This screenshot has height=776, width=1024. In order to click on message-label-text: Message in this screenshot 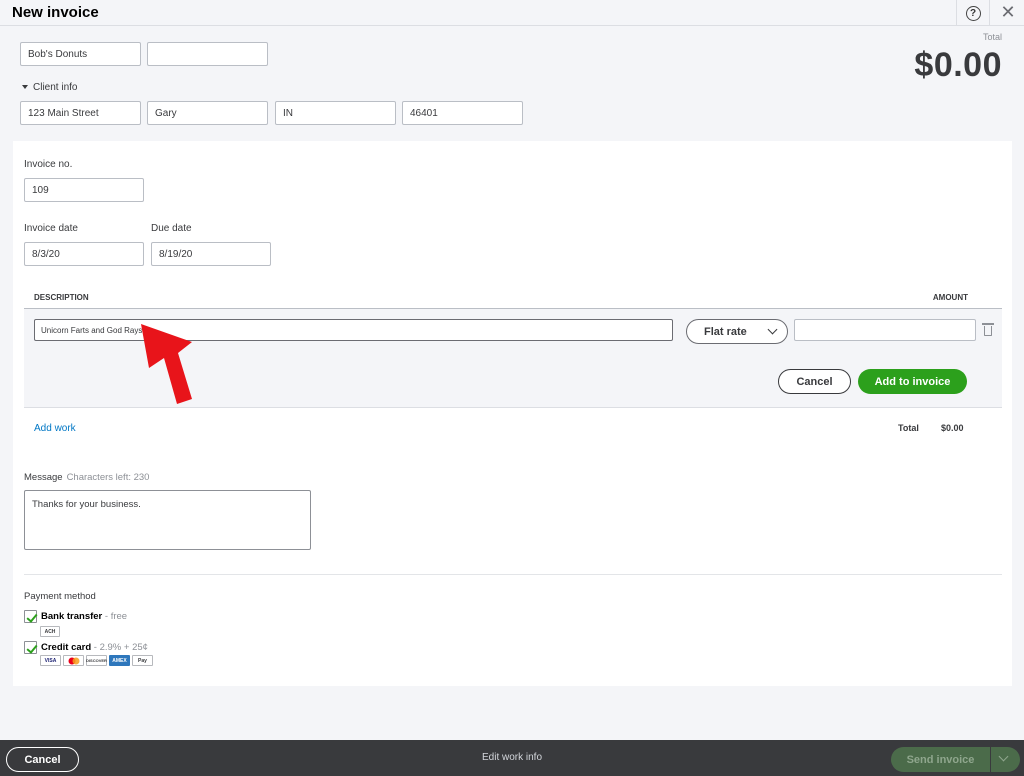, I will do `click(43, 477)`.